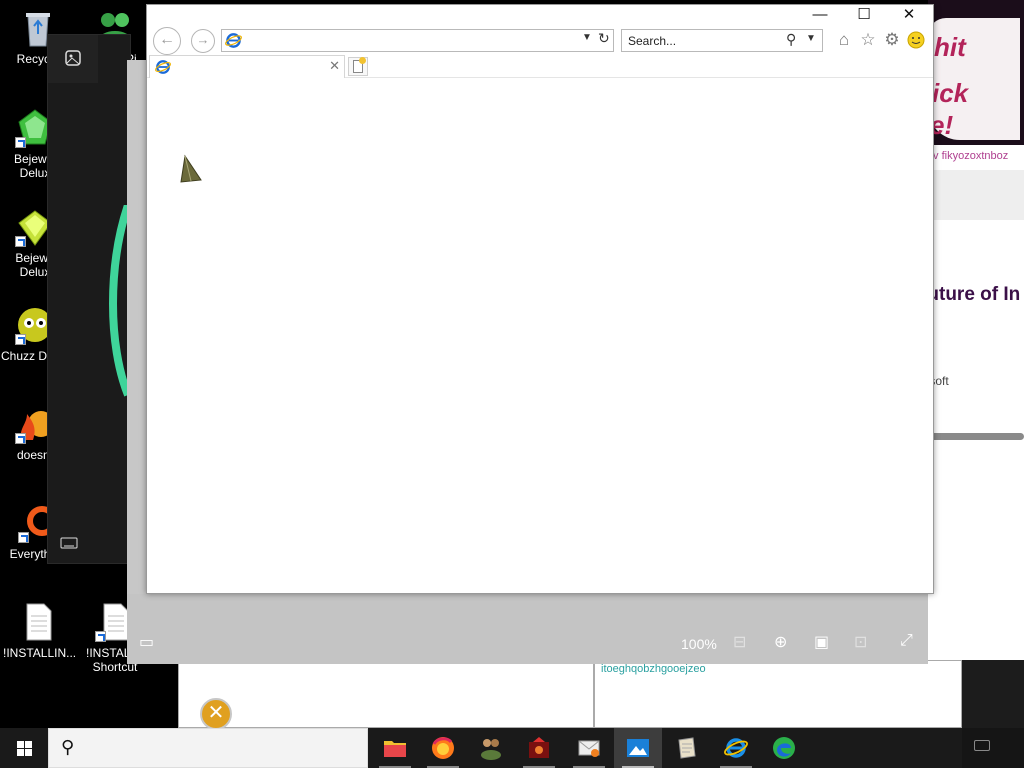 This screenshot has height=768, width=1024. I want to click on tab-row: ✕, so click(540, 66).